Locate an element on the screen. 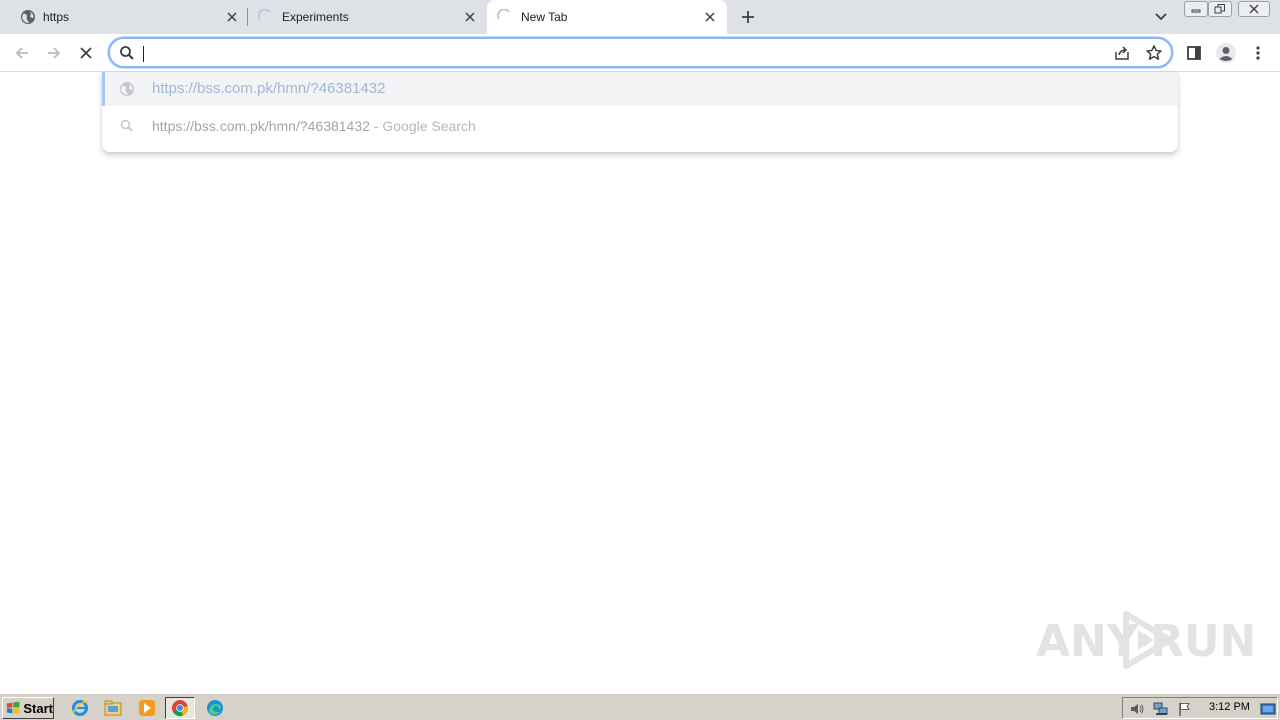 The height and width of the screenshot is (720, 1280). address-input is located at coordinates (617, 53).